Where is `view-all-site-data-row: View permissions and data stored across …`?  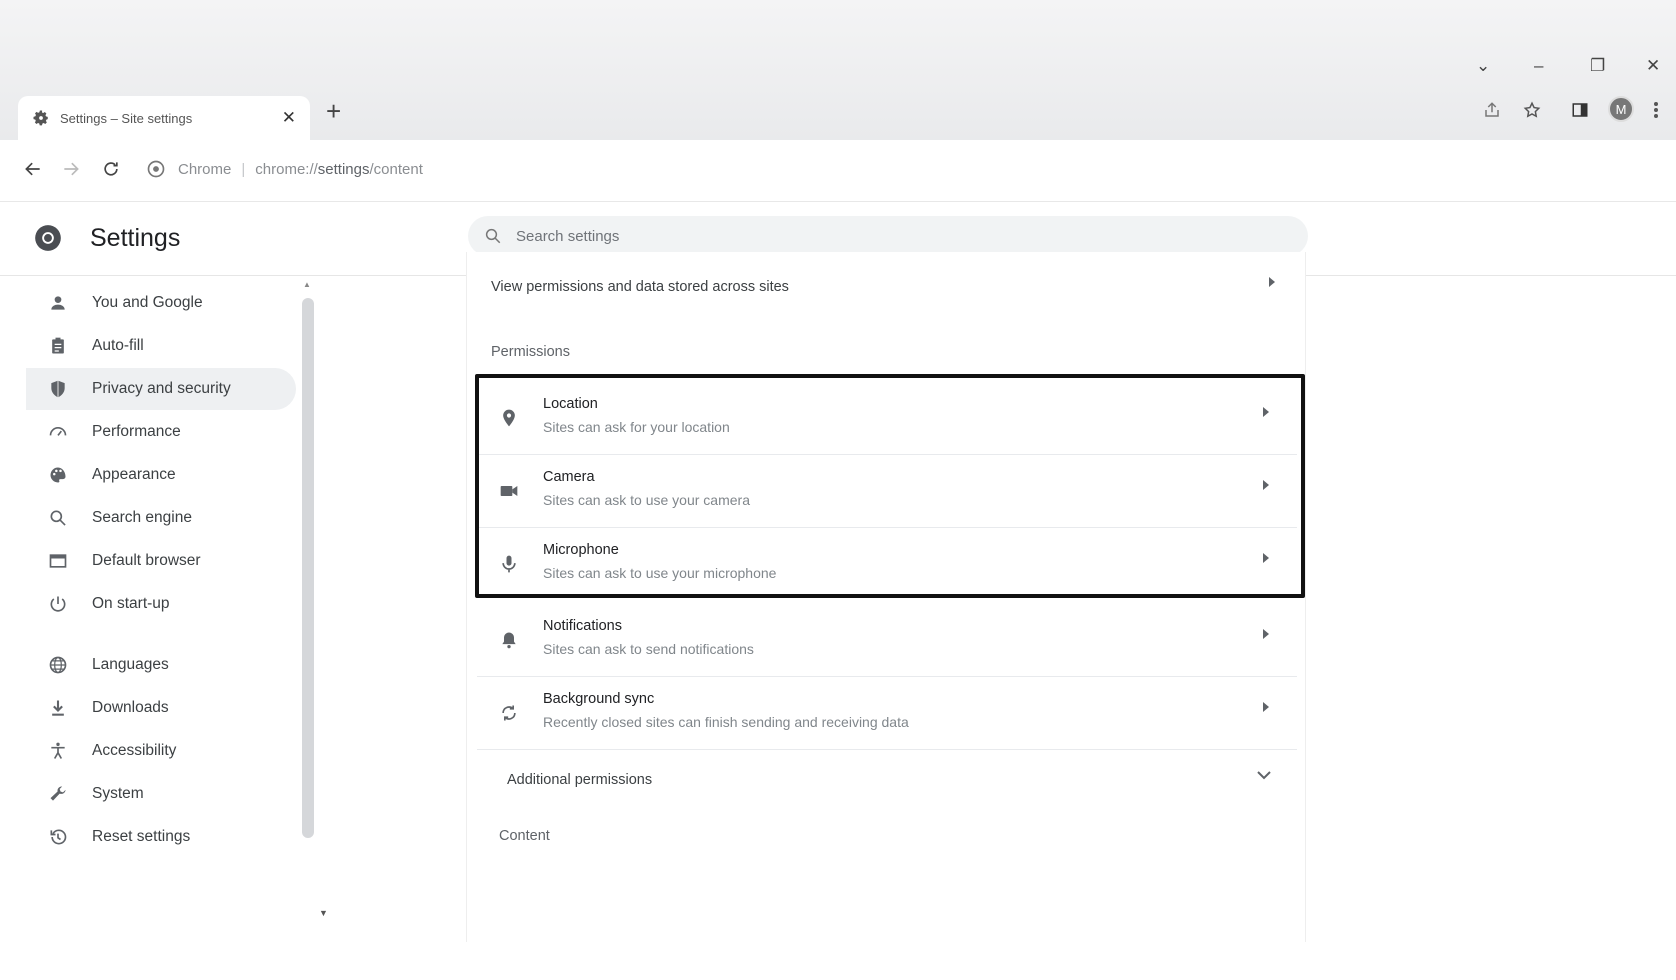 view-all-site-data-row: View permissions and data stored across … is located at coordinates (887, 287).